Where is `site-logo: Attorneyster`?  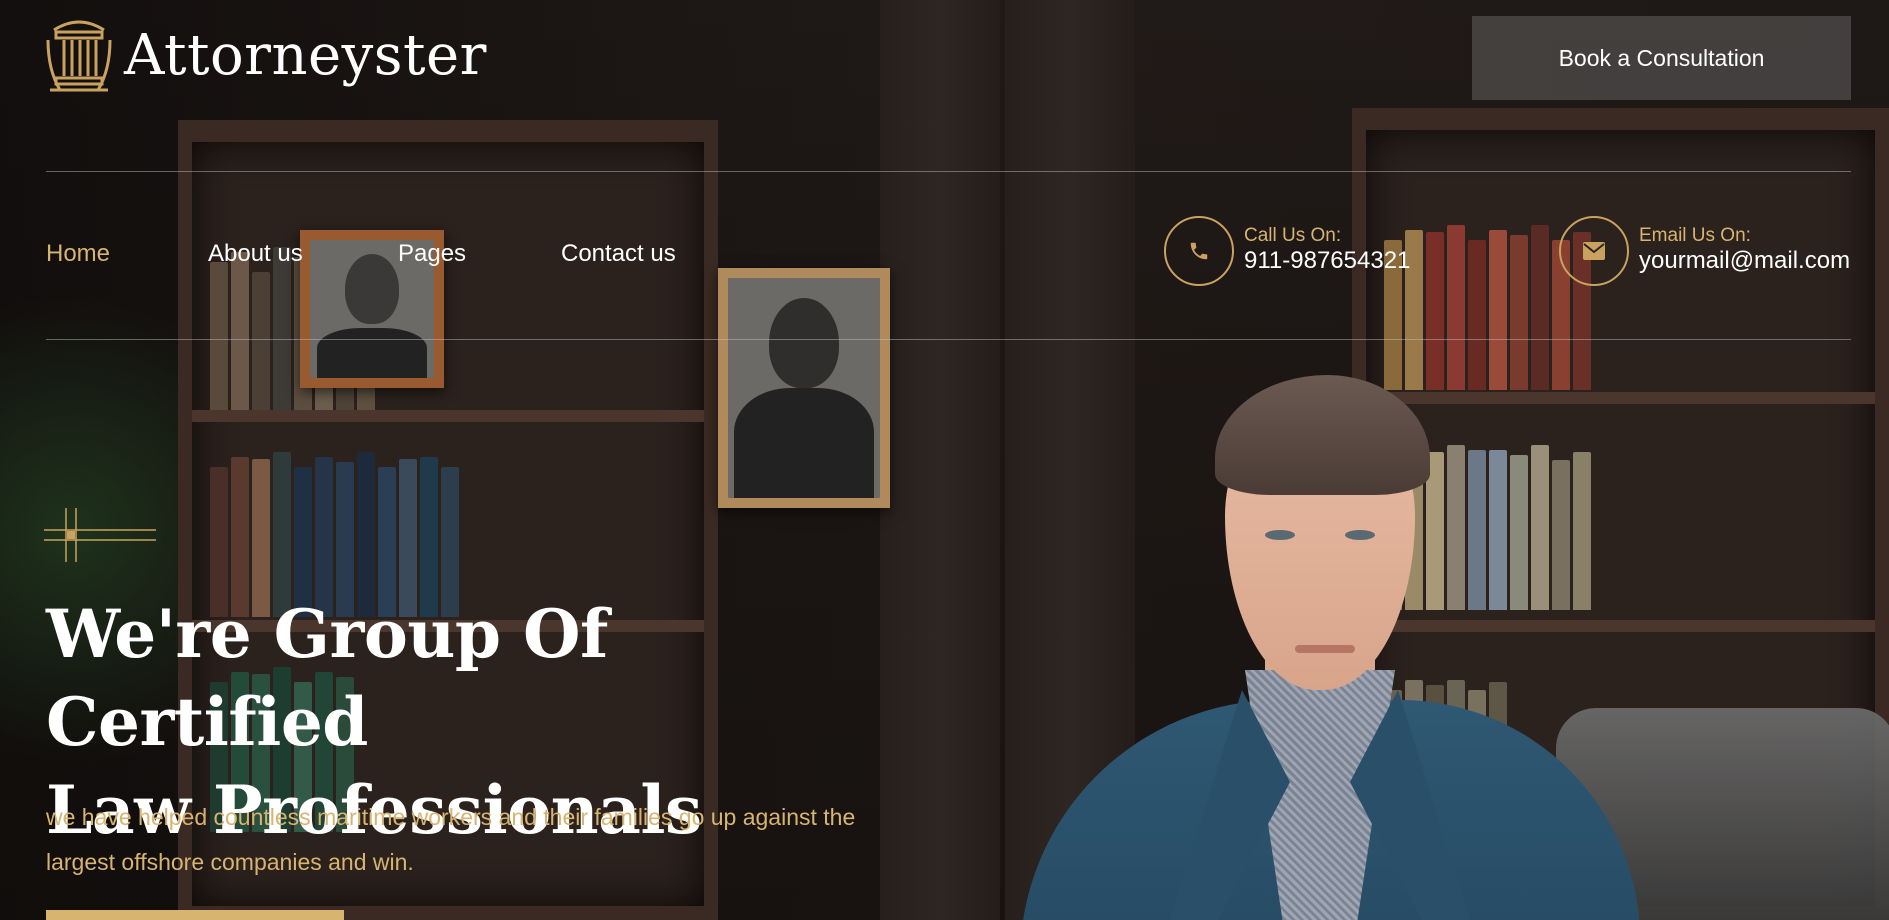 site-logo: Attorneyster is located at coordinates (266, 55).